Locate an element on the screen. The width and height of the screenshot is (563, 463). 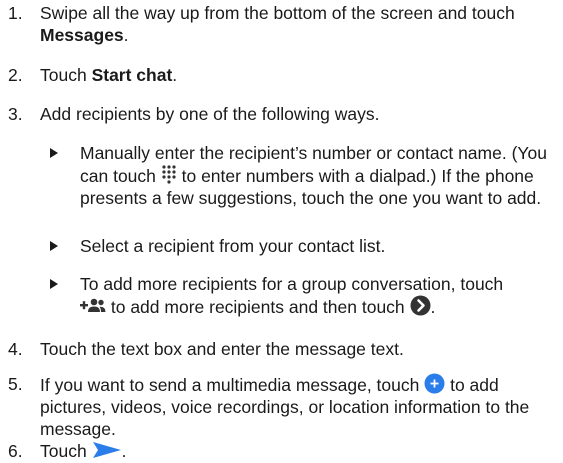
step-number: 3. is located at coordinates (15, 114).